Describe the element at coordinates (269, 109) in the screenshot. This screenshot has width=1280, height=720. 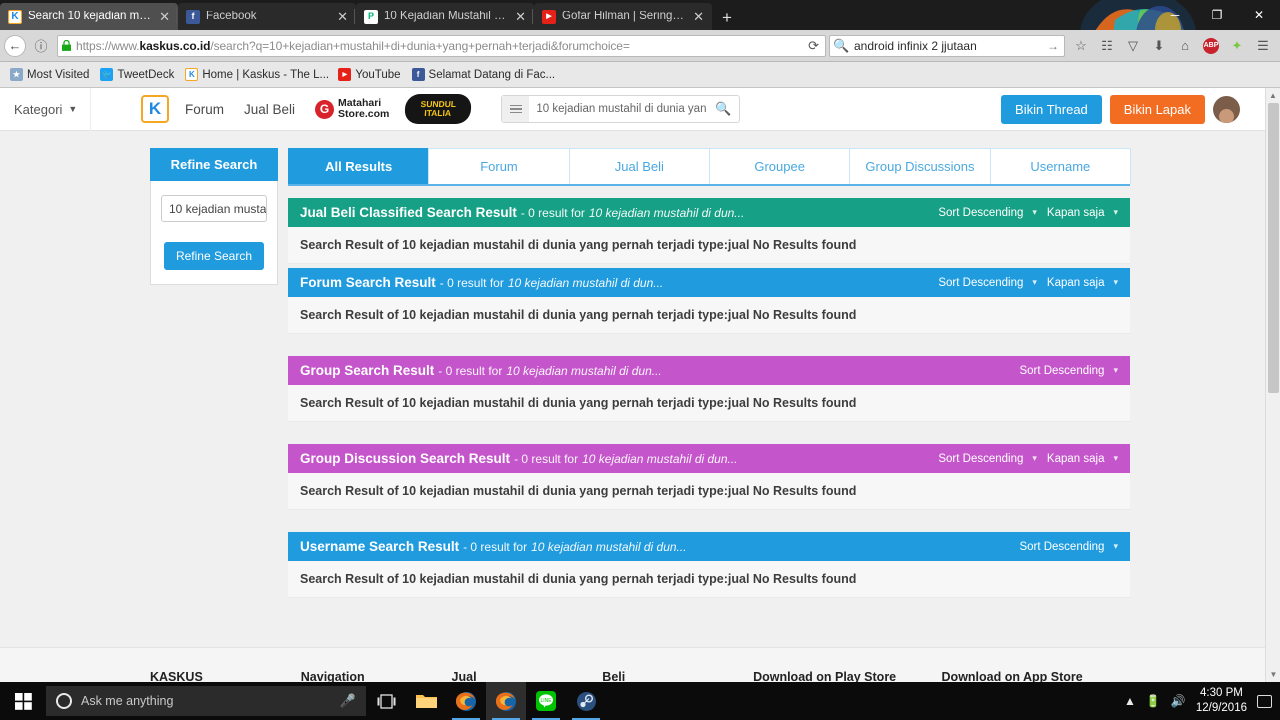
I see `nav-link-jual-beli: Jual Beli` at that location.